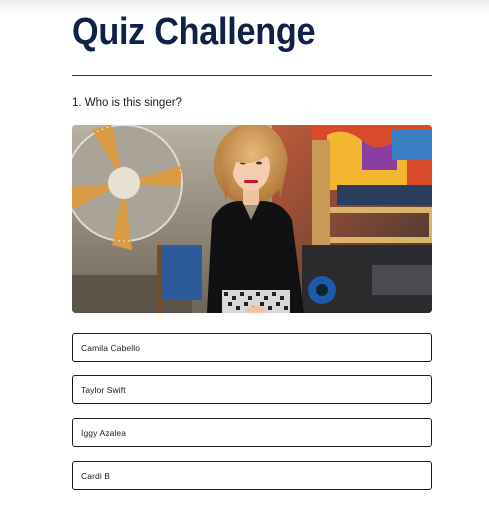  What do you see at coordinates (252, 432) in the screenshot?
I see `answer-option-3: Iggy Azalea` at bounding box center [252, 432].